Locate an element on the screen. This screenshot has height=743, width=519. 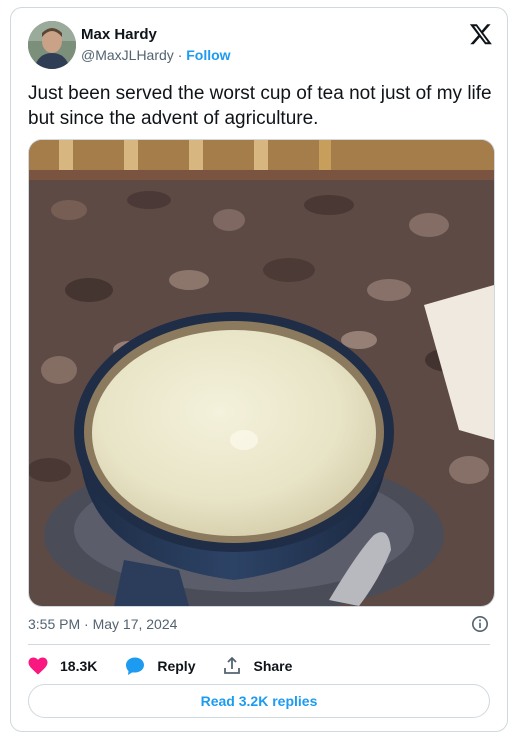
read-replies-button: Read 3.2K replies is located at coordinates (259, 701).